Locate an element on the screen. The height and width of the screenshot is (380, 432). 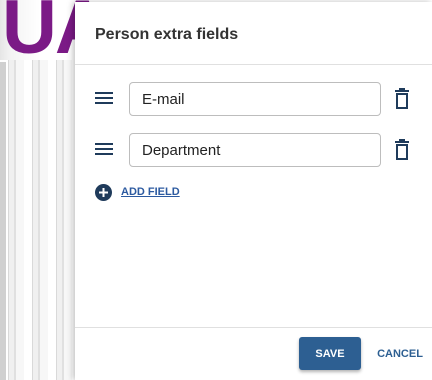
dialog-title: Person extra fields is located at coordinates (167, 34).